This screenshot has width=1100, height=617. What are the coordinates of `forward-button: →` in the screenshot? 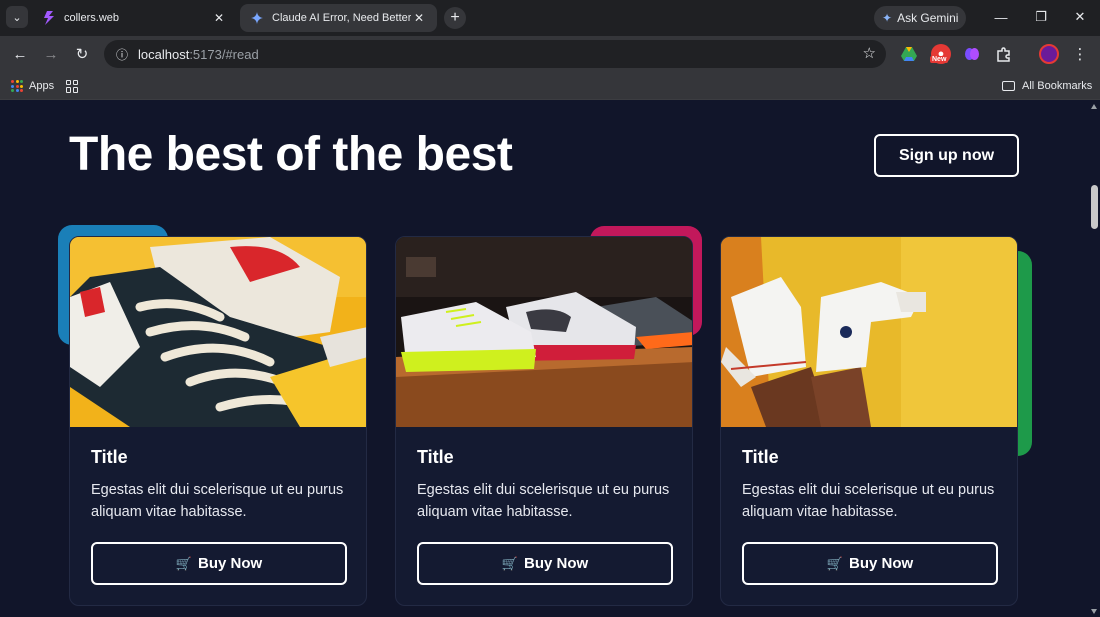 It's located at (51, 54).